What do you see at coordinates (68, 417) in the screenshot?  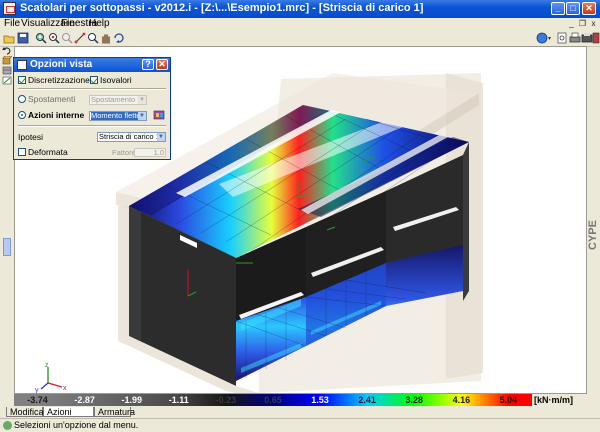 I see `tab-azioni-interne: Azioni interne` at bounding box center [68, 417].